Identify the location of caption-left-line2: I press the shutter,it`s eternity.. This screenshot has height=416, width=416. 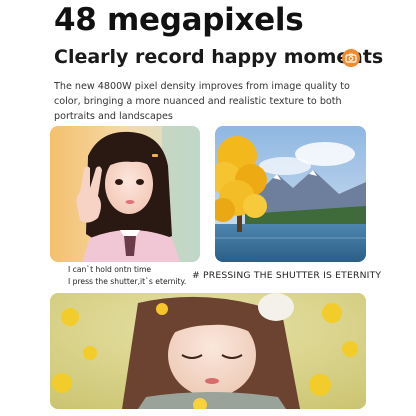
(127, 281).